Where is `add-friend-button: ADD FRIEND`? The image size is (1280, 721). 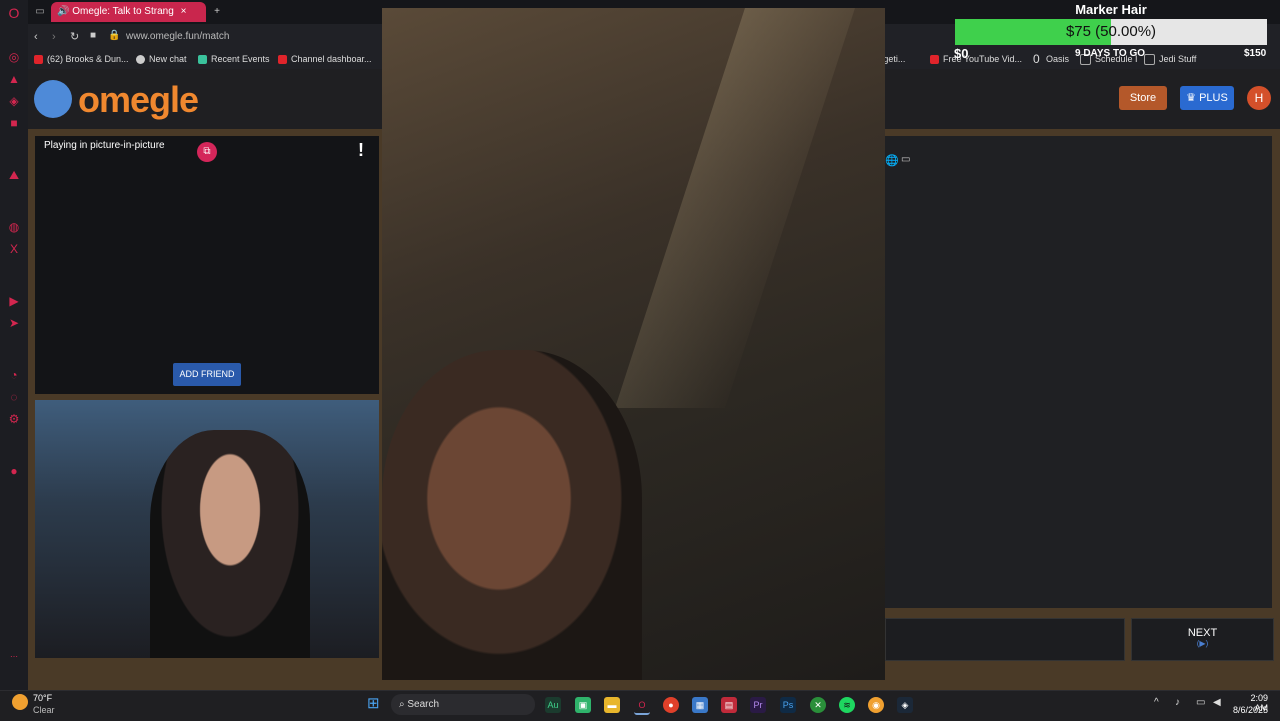
add-friend-button: ADD FRIEND is located at coordinates (207, 374).